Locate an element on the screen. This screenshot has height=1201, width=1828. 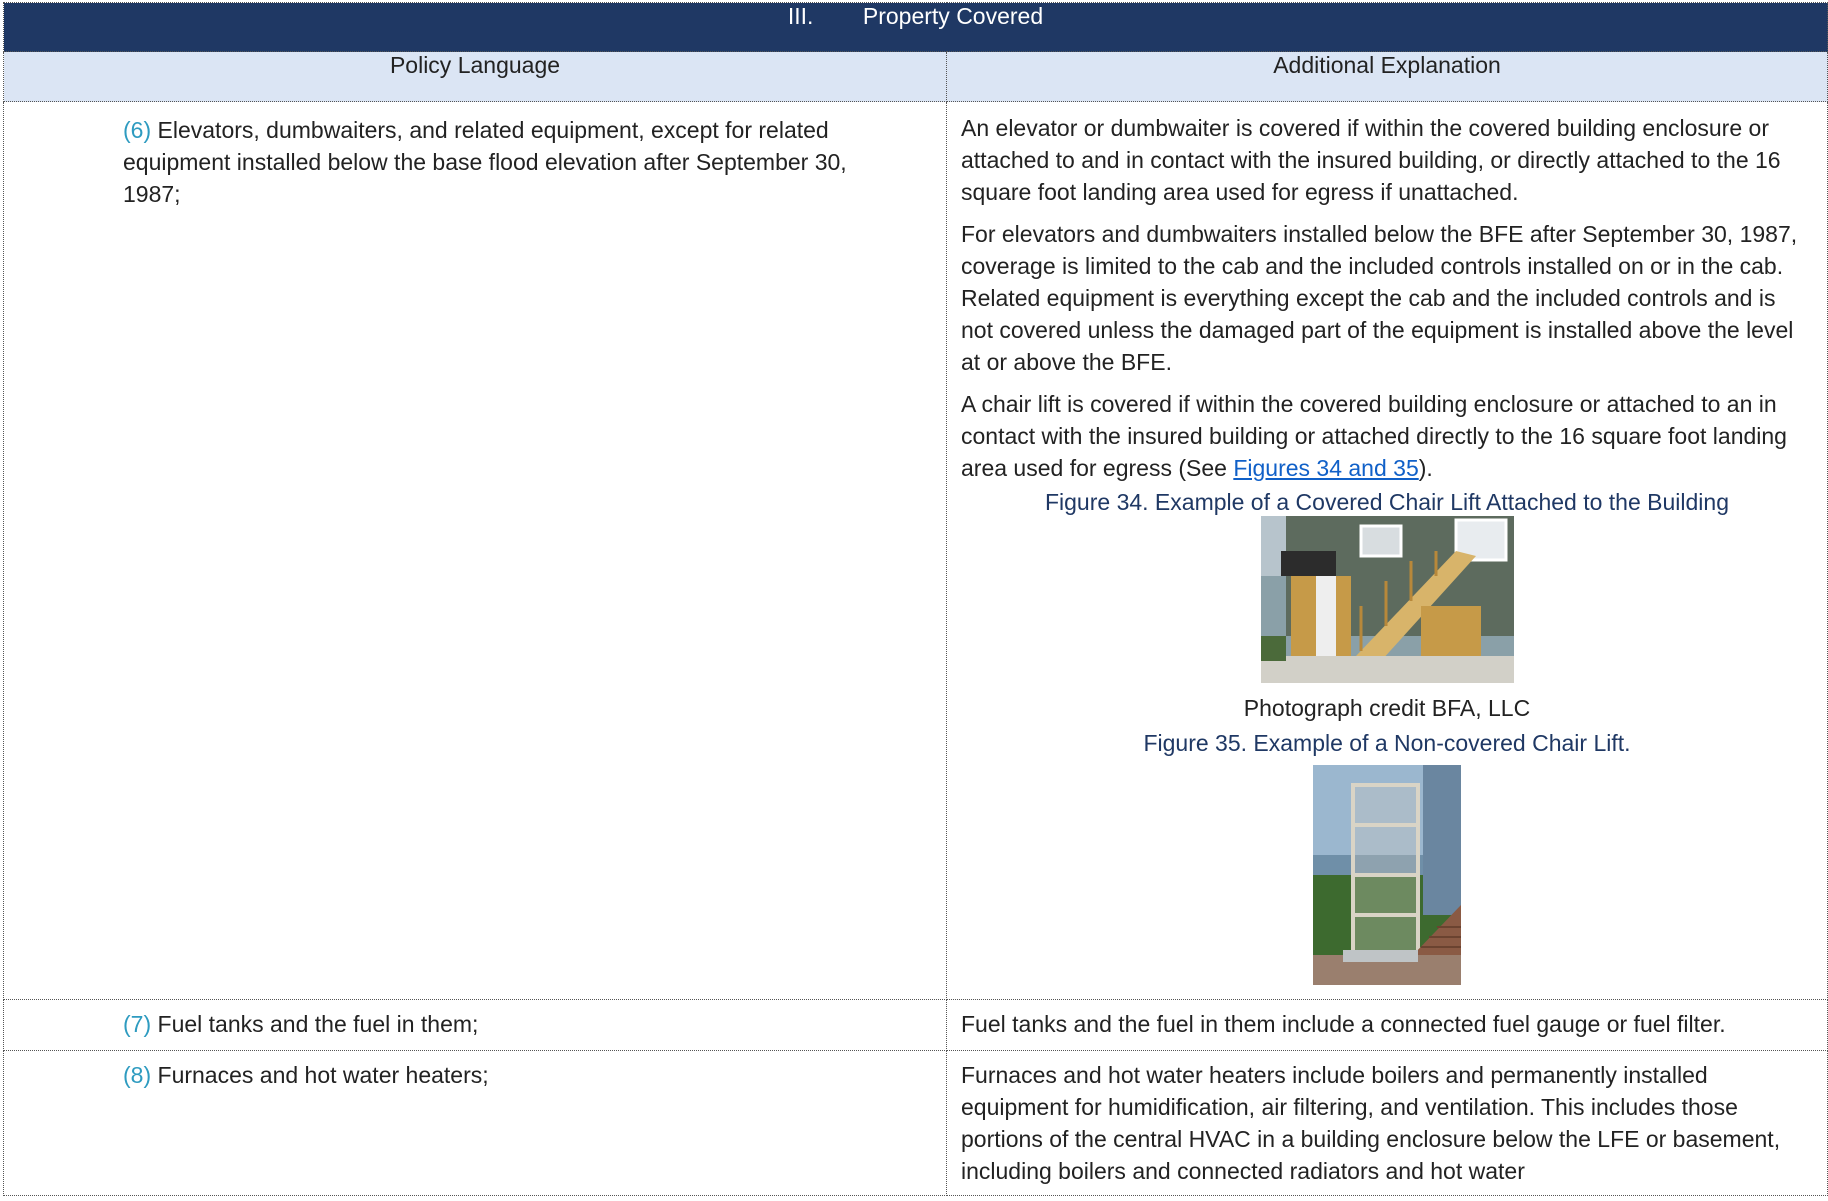
section-title: Property Covered is located at coordinates (953, 16).